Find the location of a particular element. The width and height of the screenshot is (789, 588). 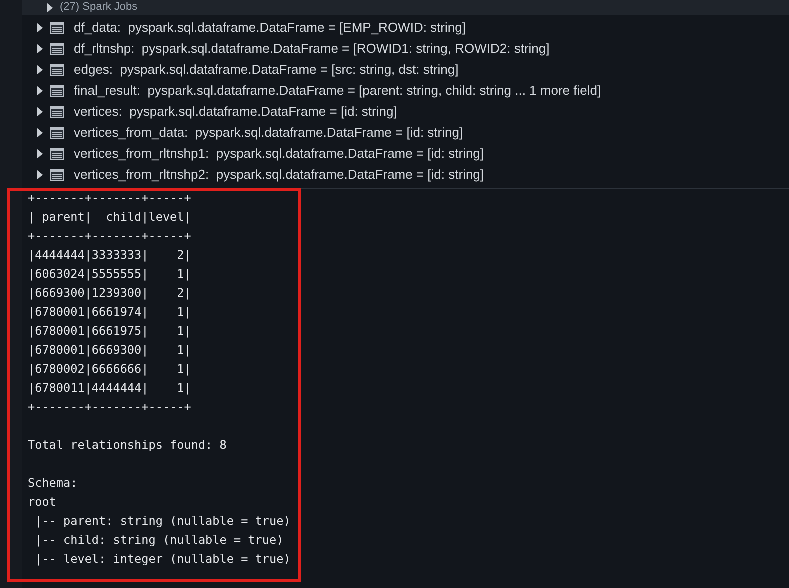

table-output-line: |6780002|6666666| 1| is located at coordinates (110, 369).